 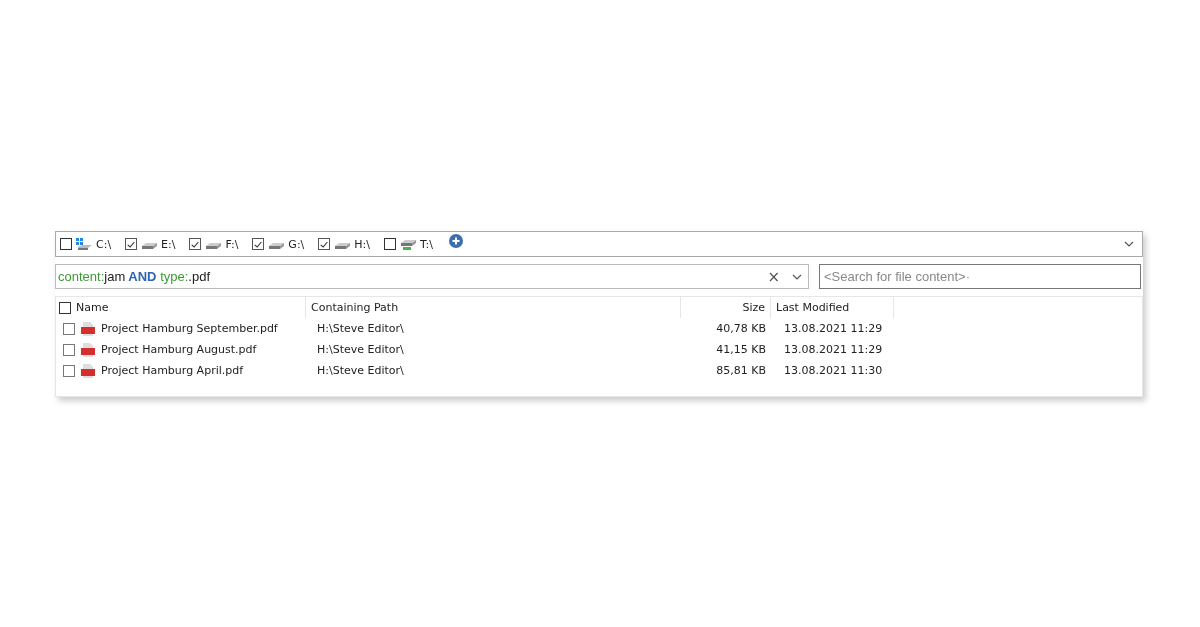 What do you see at coordinates (296, 244) in the screenshot?
I see `drive-label: G:\` at bounding box center [296, 244].